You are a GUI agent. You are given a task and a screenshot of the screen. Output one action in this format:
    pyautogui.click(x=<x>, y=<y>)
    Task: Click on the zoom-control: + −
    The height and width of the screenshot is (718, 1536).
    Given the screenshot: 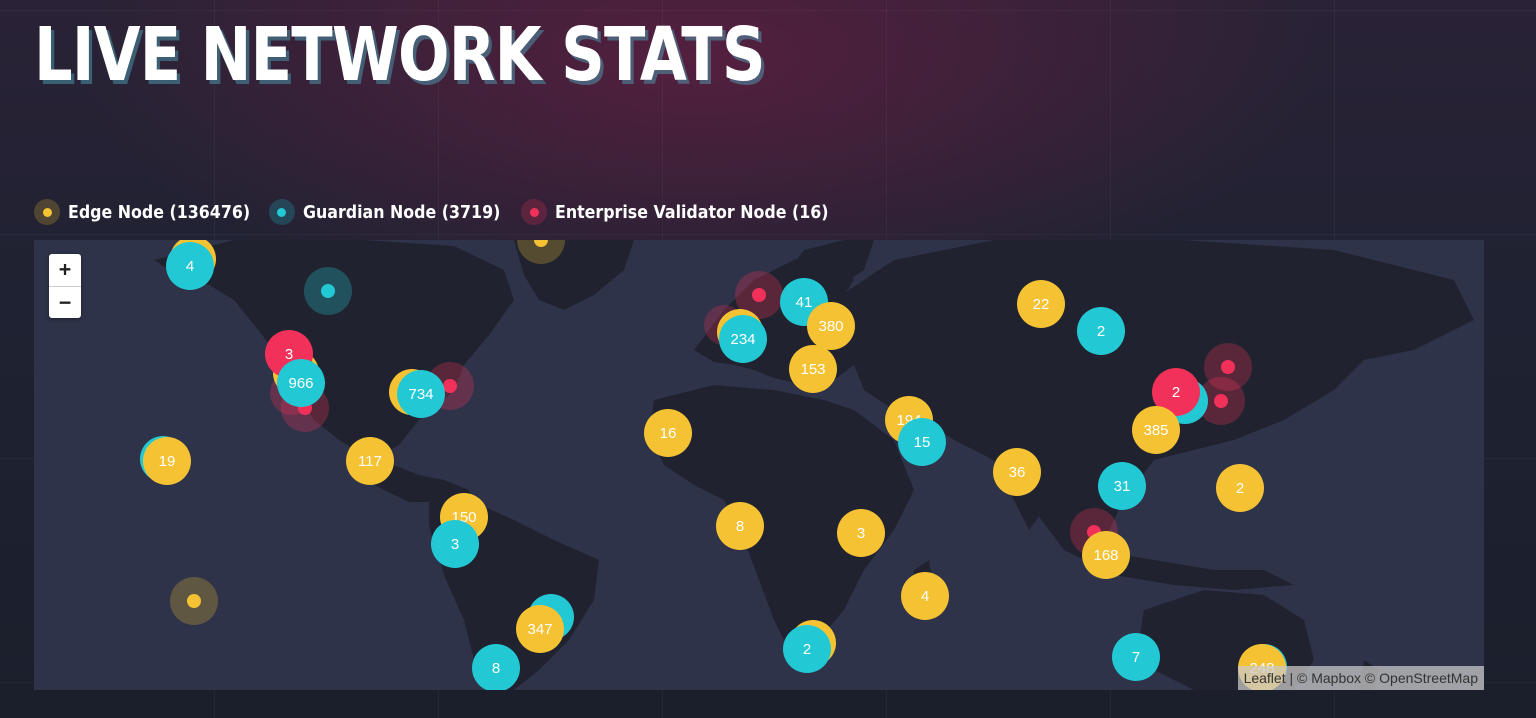 What is the action you would take?
    pyautogui.click(x=65, y=286)
    